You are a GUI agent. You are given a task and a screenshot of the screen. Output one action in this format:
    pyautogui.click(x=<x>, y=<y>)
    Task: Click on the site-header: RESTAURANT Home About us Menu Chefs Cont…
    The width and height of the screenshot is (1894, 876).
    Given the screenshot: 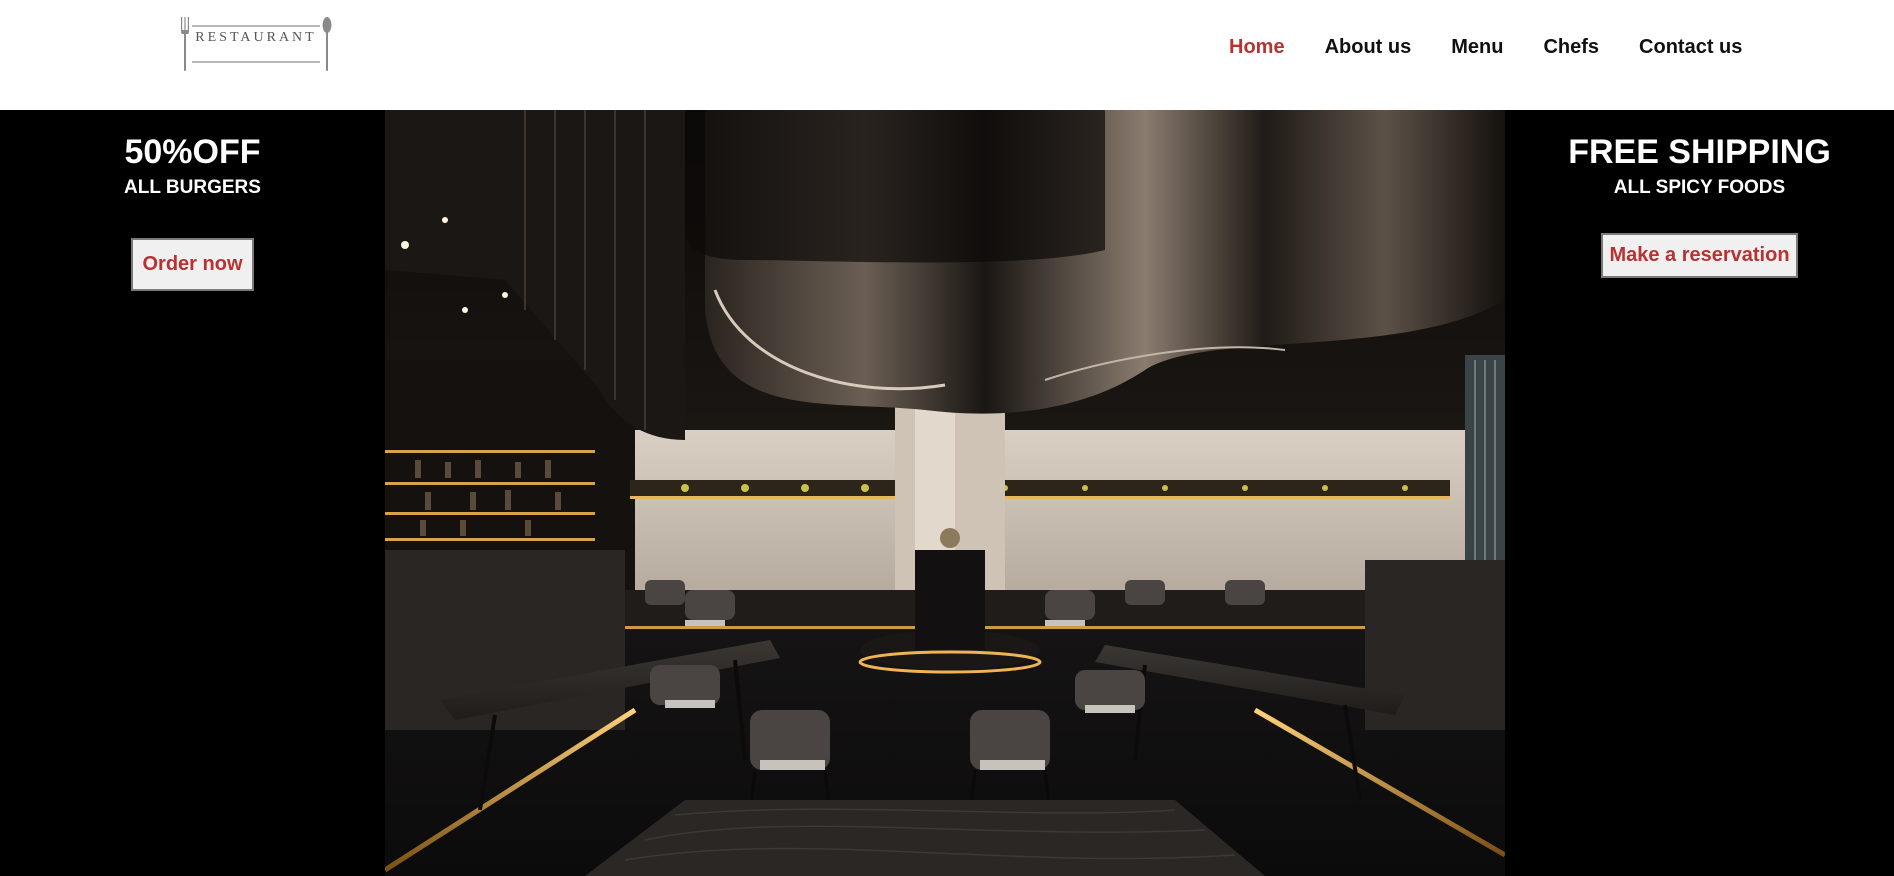 What is the action you would take?
    pyautogui.click(x=947, y=55)
    